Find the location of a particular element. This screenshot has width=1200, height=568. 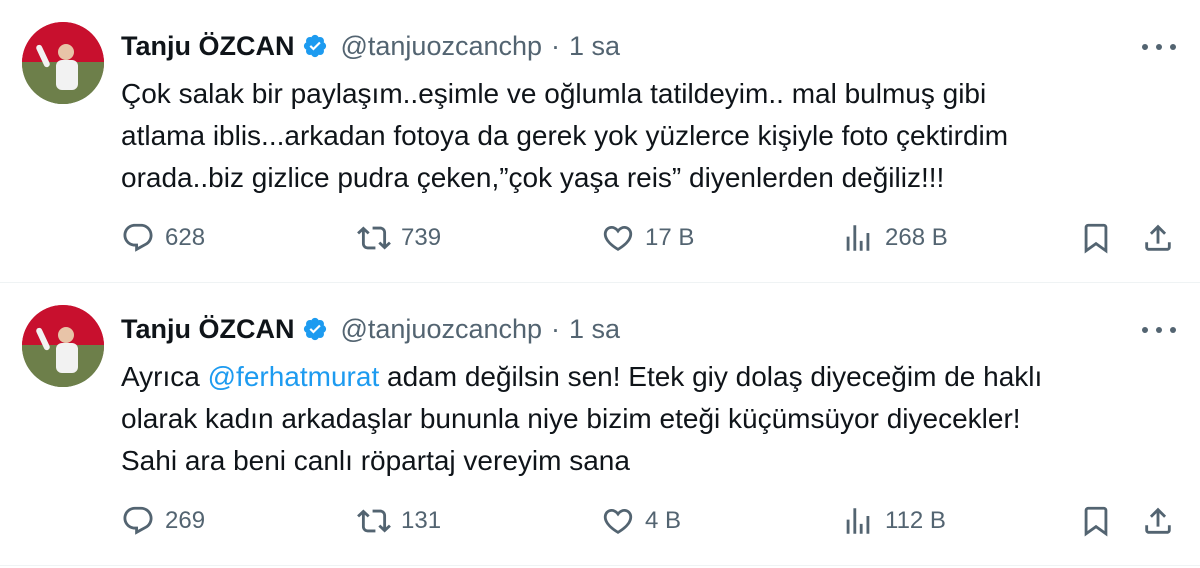

views-count: 268 B is located at coordinates (916, 237).